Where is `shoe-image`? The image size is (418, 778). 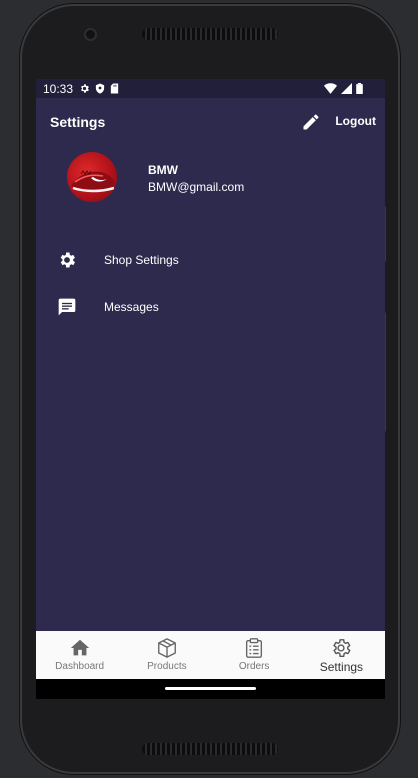 shoe-image is located at coordinates (93, 181).